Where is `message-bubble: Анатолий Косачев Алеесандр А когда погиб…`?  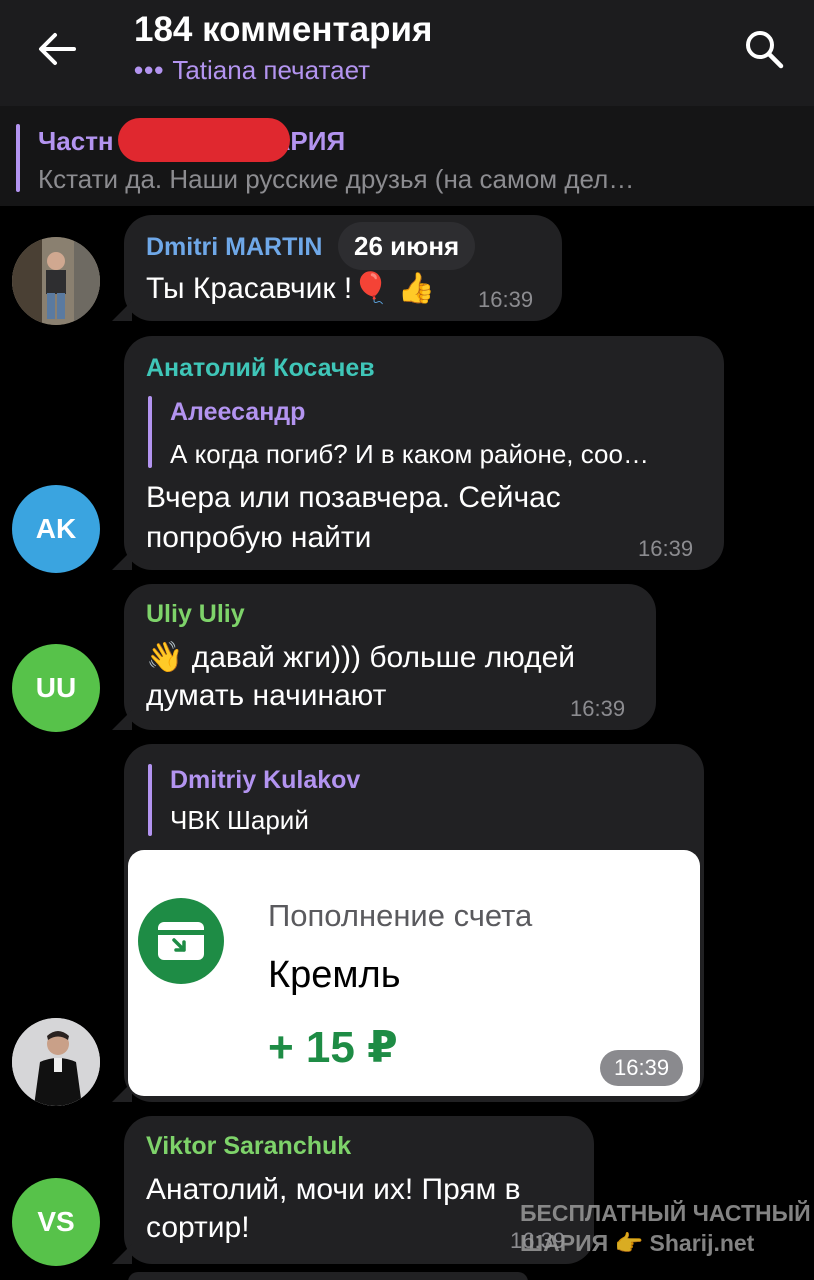 message-bubble: Анатолий Косачев Алеесандр А когда погиб… is located at coordinates (418, 453).